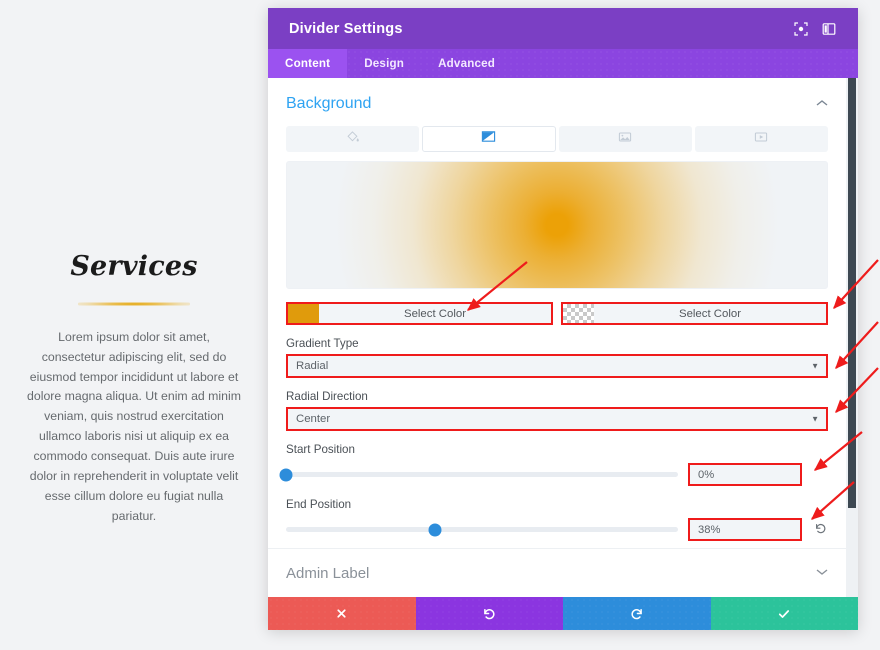  I want to click on background-gradient-tab, so click(489, 139).